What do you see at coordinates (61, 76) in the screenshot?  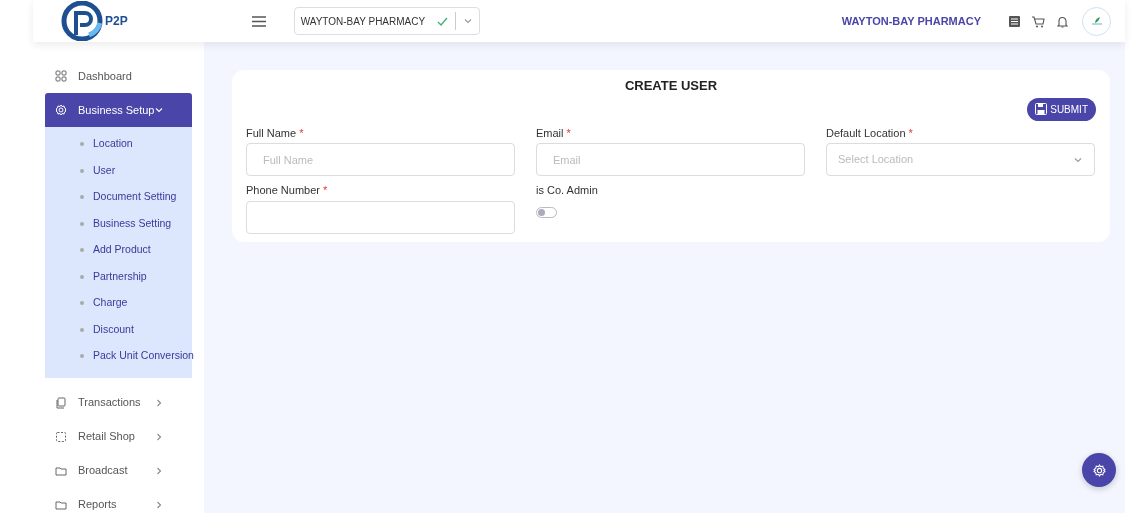 I see `grid-icon` at bounding box center [61, 76].